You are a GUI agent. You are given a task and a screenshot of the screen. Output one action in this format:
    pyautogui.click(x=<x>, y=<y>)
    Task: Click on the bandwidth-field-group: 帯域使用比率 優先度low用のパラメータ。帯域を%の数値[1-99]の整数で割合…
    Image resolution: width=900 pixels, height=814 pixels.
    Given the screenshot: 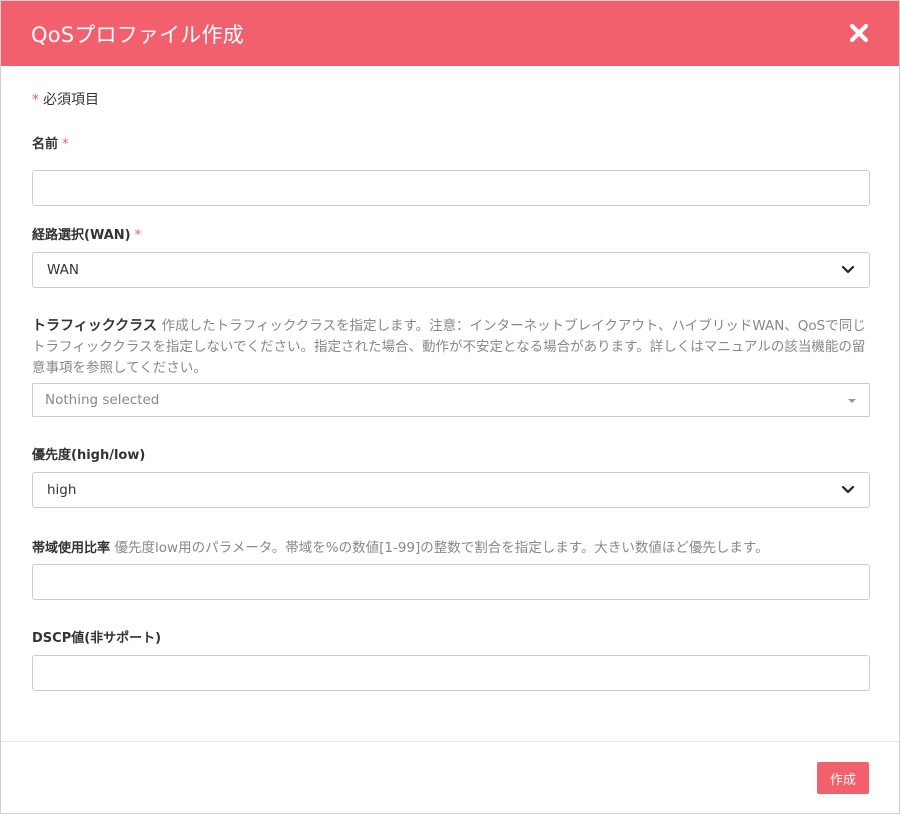 What is the action you would take?
    pyautogui.click(x=451, y=569)
    